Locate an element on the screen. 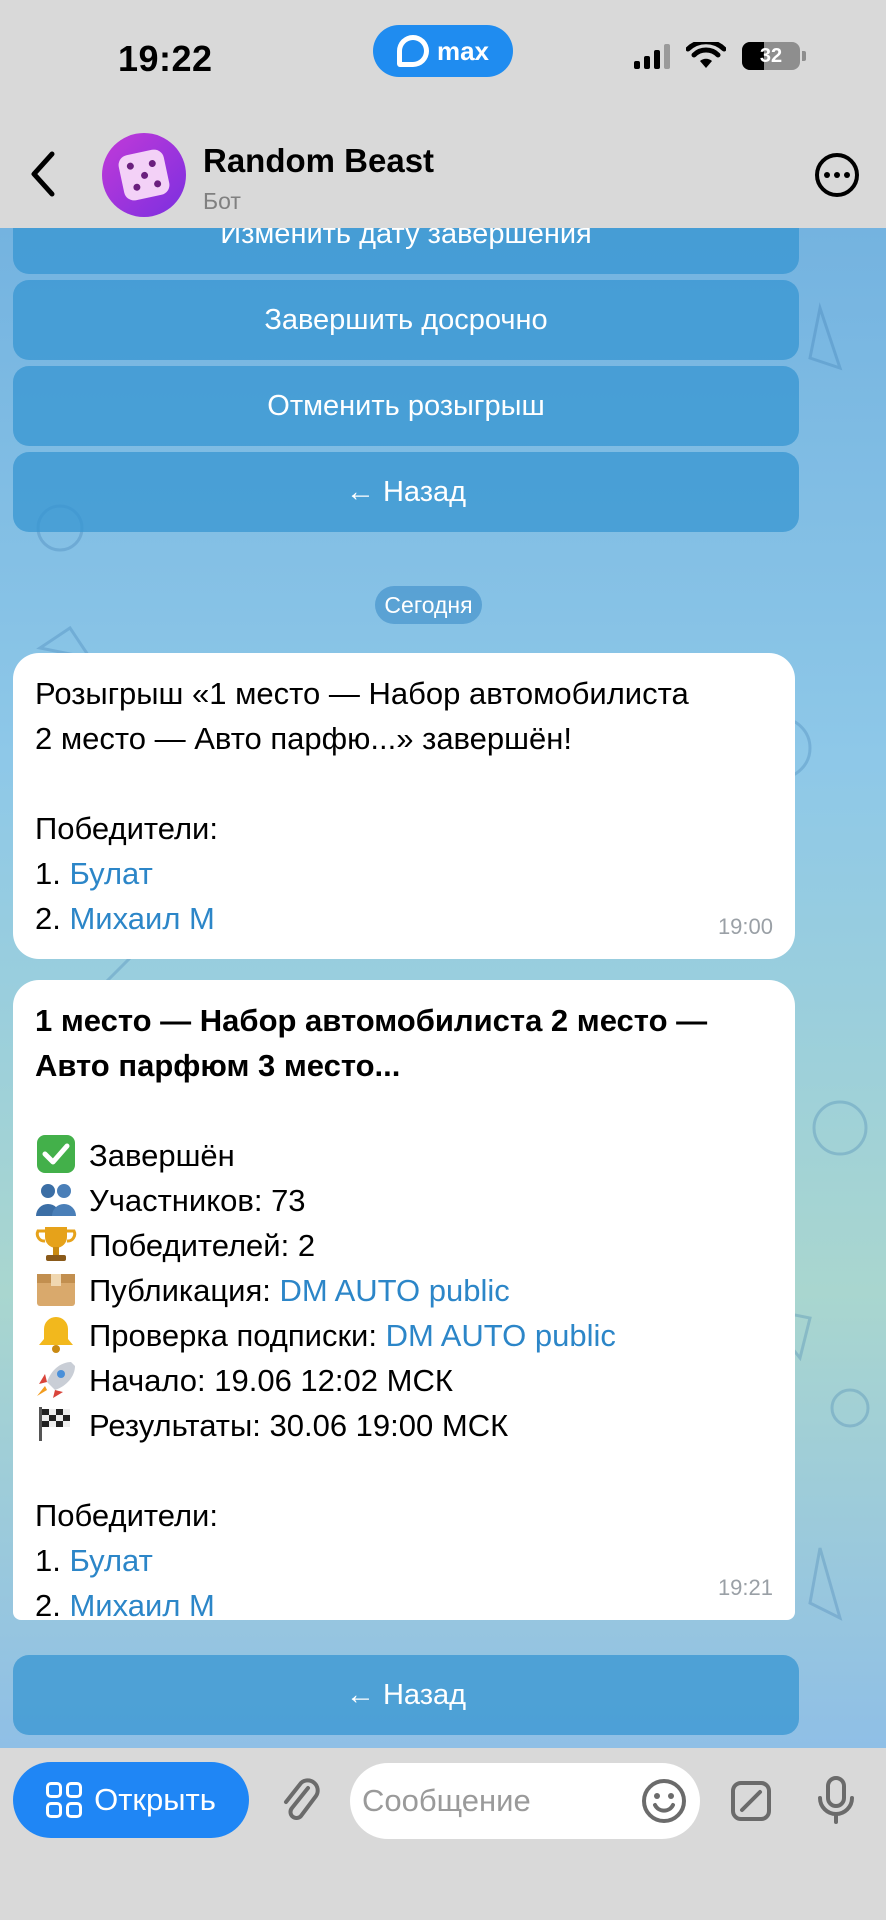 The height and width of the screenshot is (1920, 886). open-app-button: Открыть is located at coordinates (131, 1800).